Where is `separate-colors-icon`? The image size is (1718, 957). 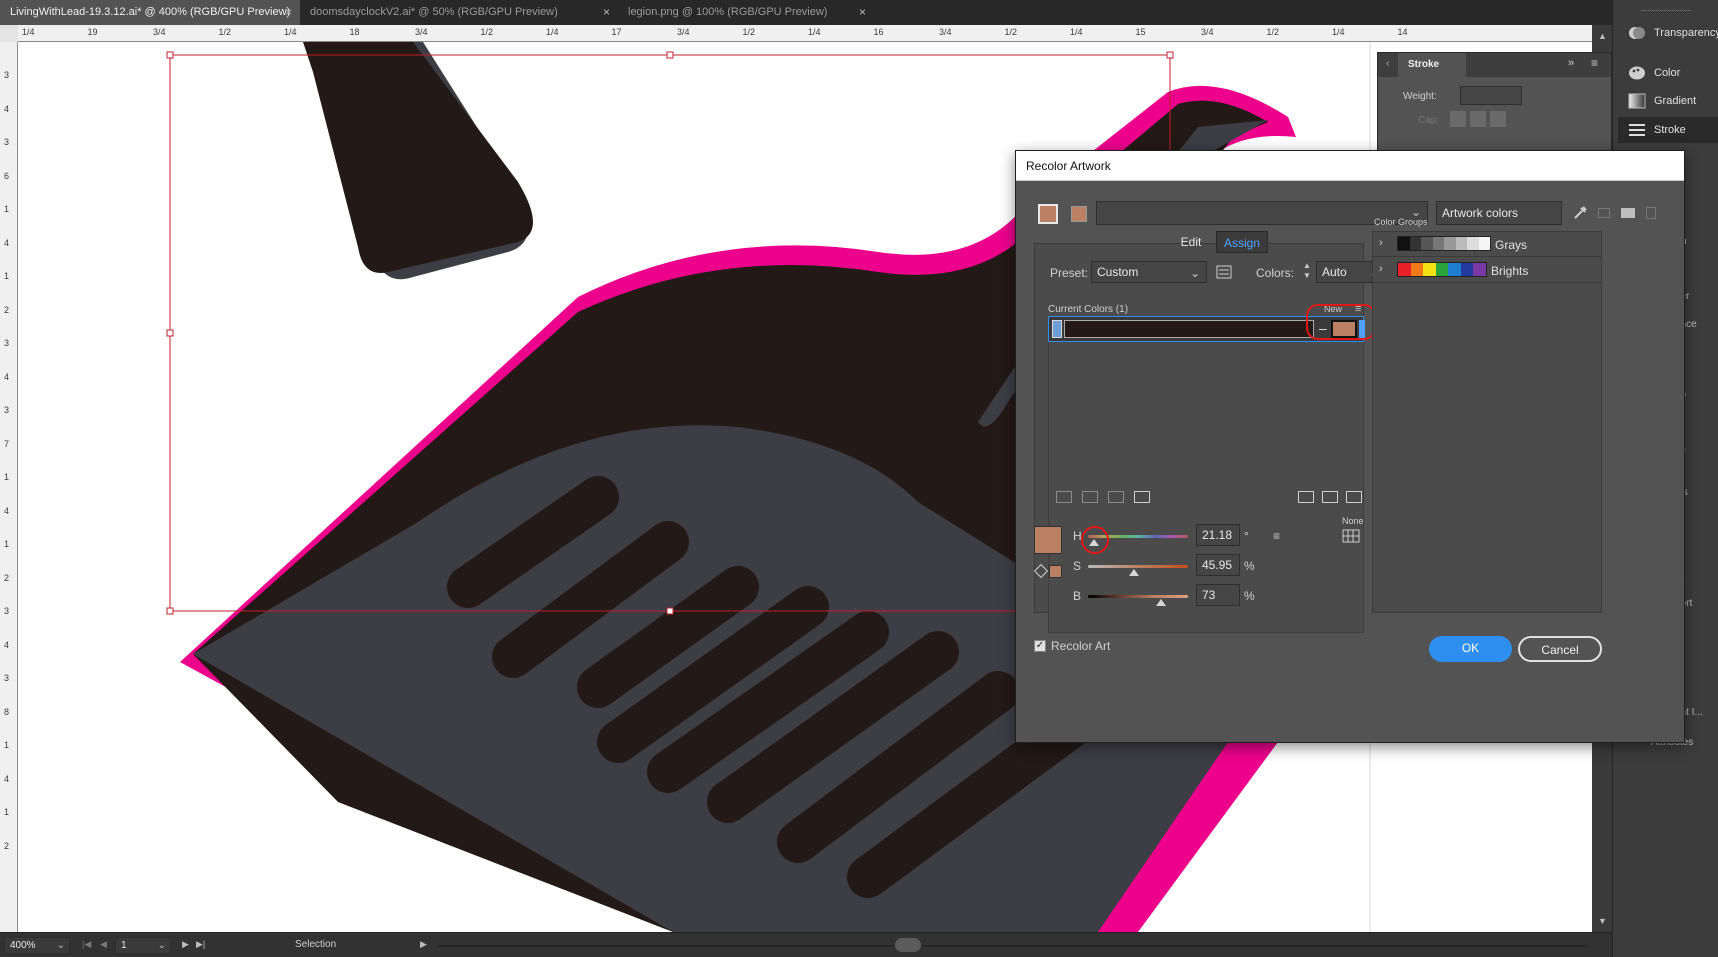
separate-colors-icon is located at coordinates (1090, 497).